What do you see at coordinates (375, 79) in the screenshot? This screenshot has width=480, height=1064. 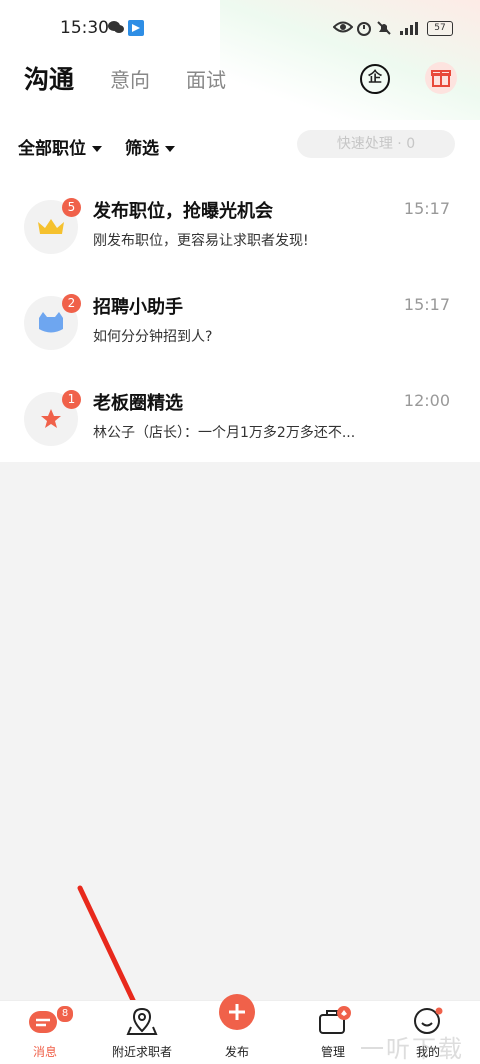 I see `company-icon: 企` at bounding box center [375, 79].